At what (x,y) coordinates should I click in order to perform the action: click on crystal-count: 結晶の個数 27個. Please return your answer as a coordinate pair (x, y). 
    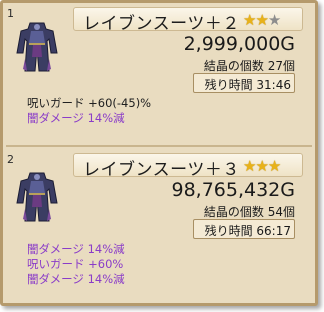
    Looking at the image, I should click on (249, 66).